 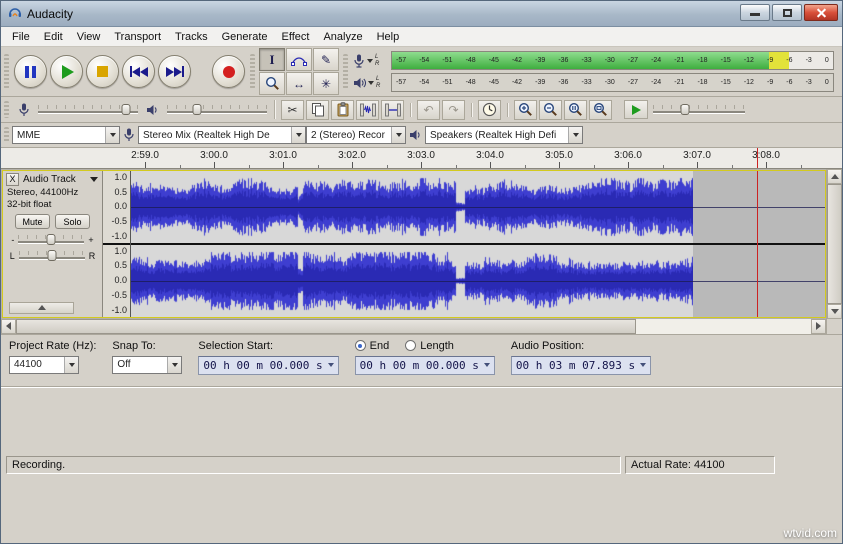 I want to click on input-volume-slider, so click(x=88, y=109).